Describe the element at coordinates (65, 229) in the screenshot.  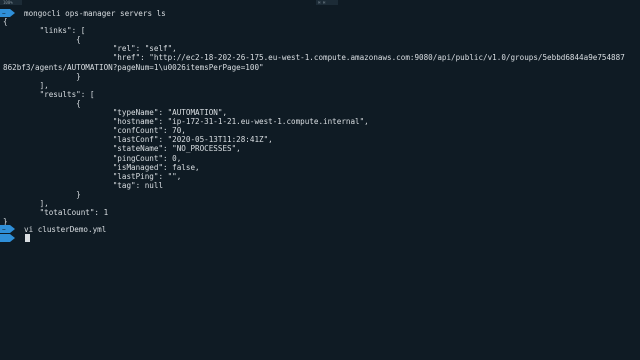
I see `command-text: vi clusterDemo.yml` at that location.